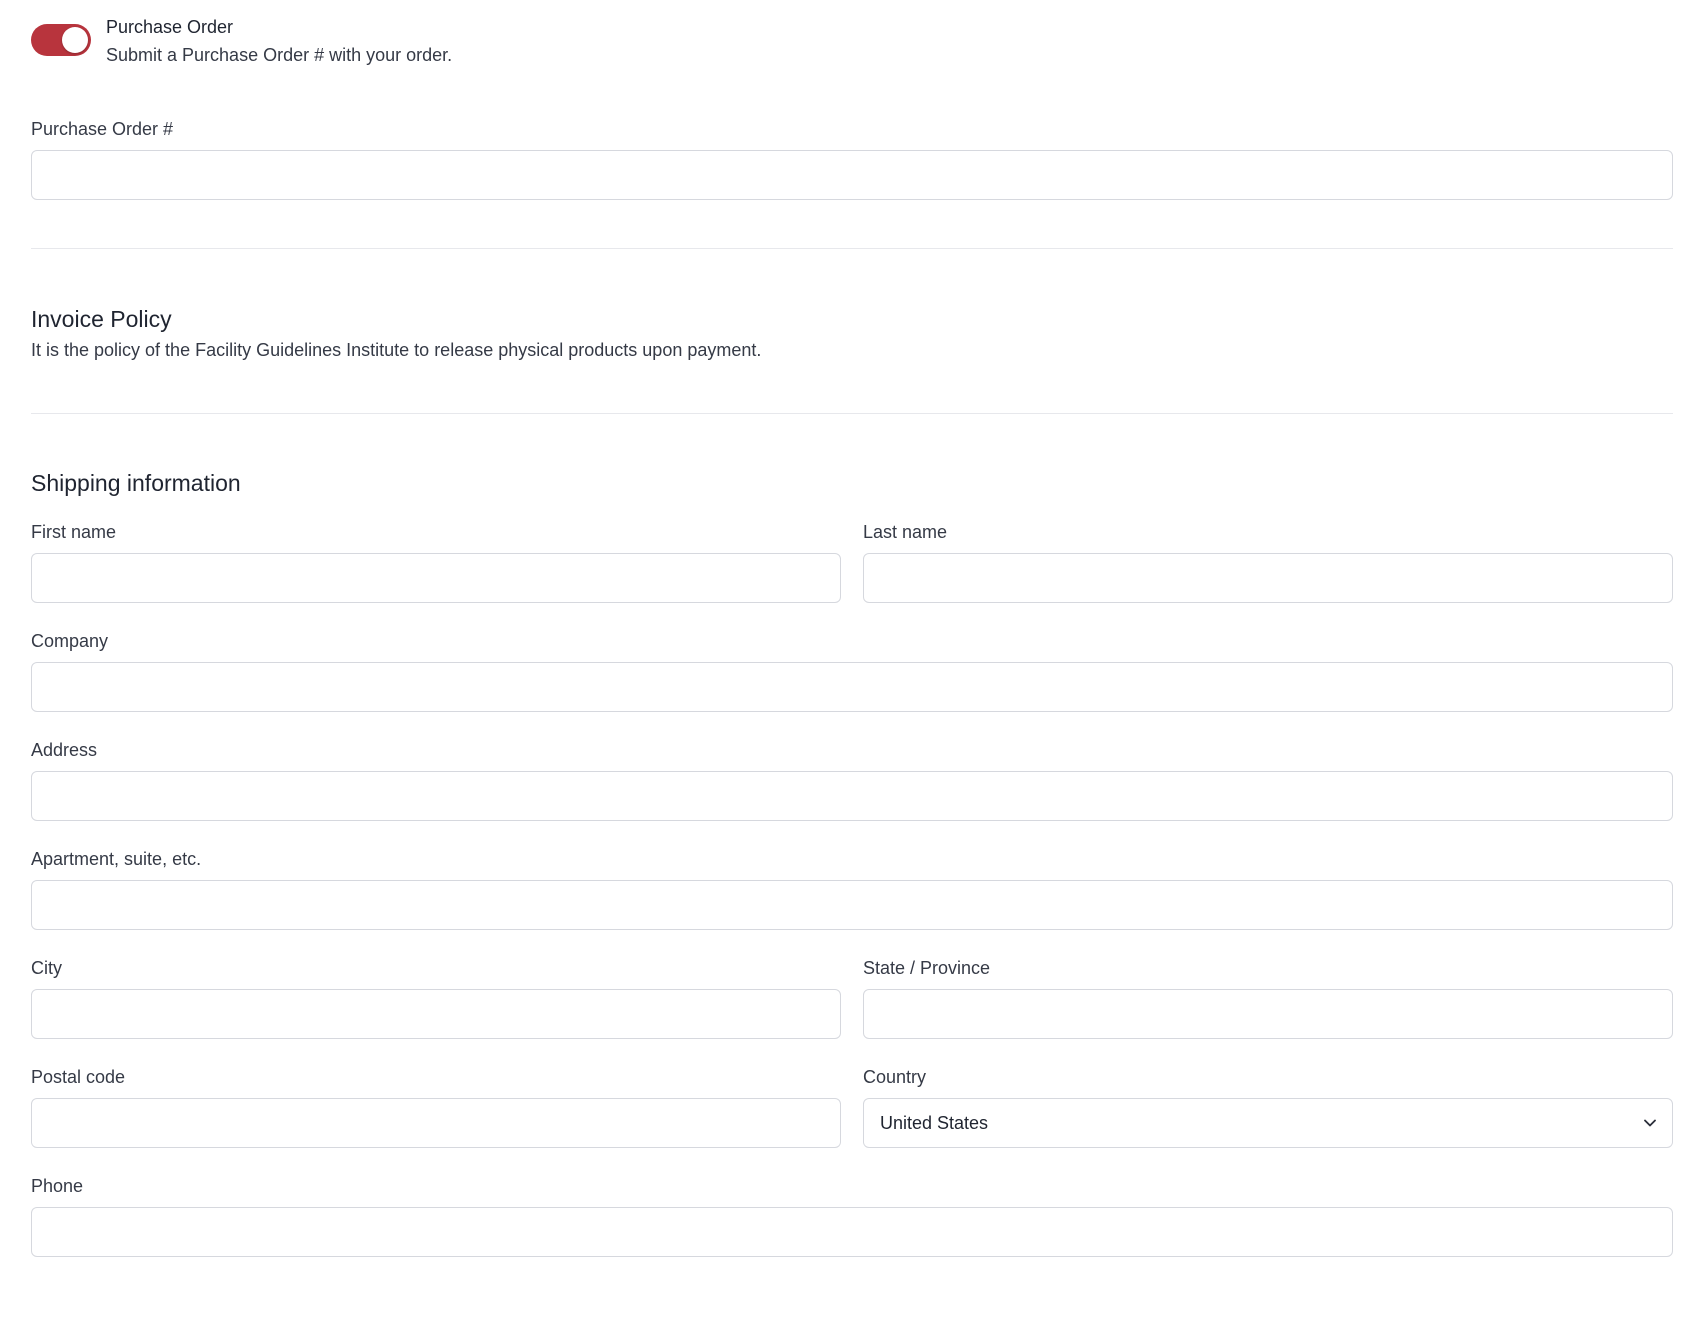 This screenshot has width=1704, height=1338. I want to click on city-state-row: City State / Province, so click(852, 998).